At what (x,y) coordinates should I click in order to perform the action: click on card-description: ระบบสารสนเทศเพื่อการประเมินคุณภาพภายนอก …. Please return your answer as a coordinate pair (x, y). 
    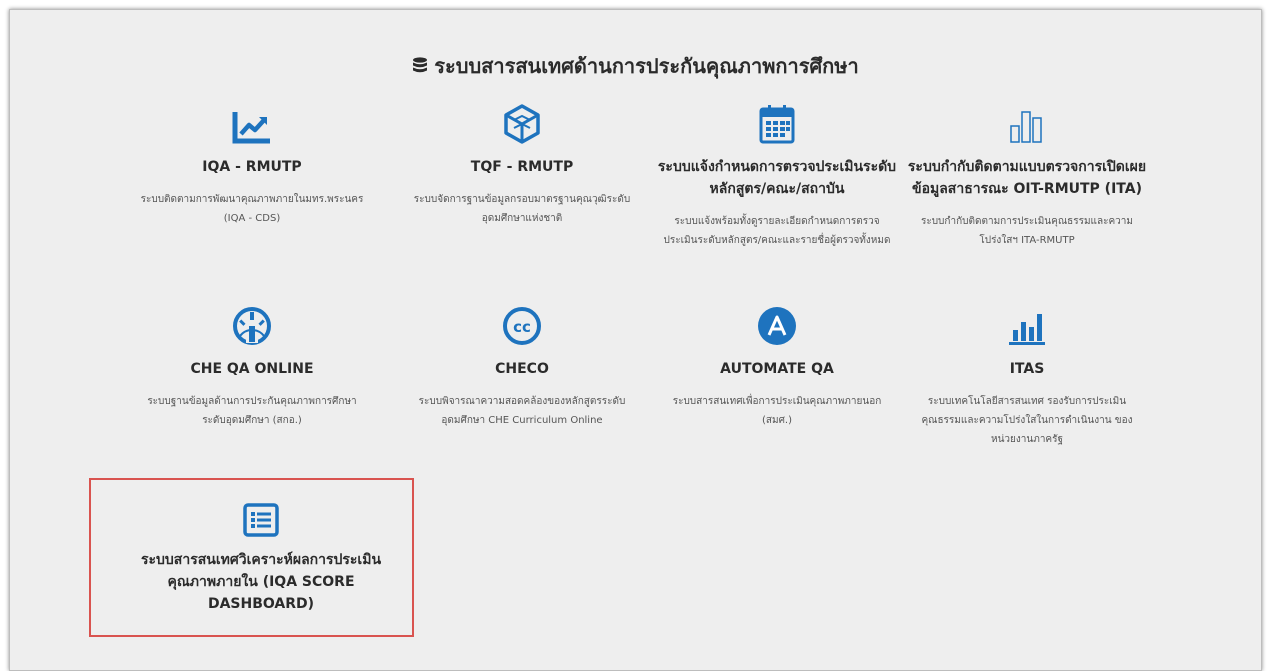
    Looking at the image, I should click on (777, 411).